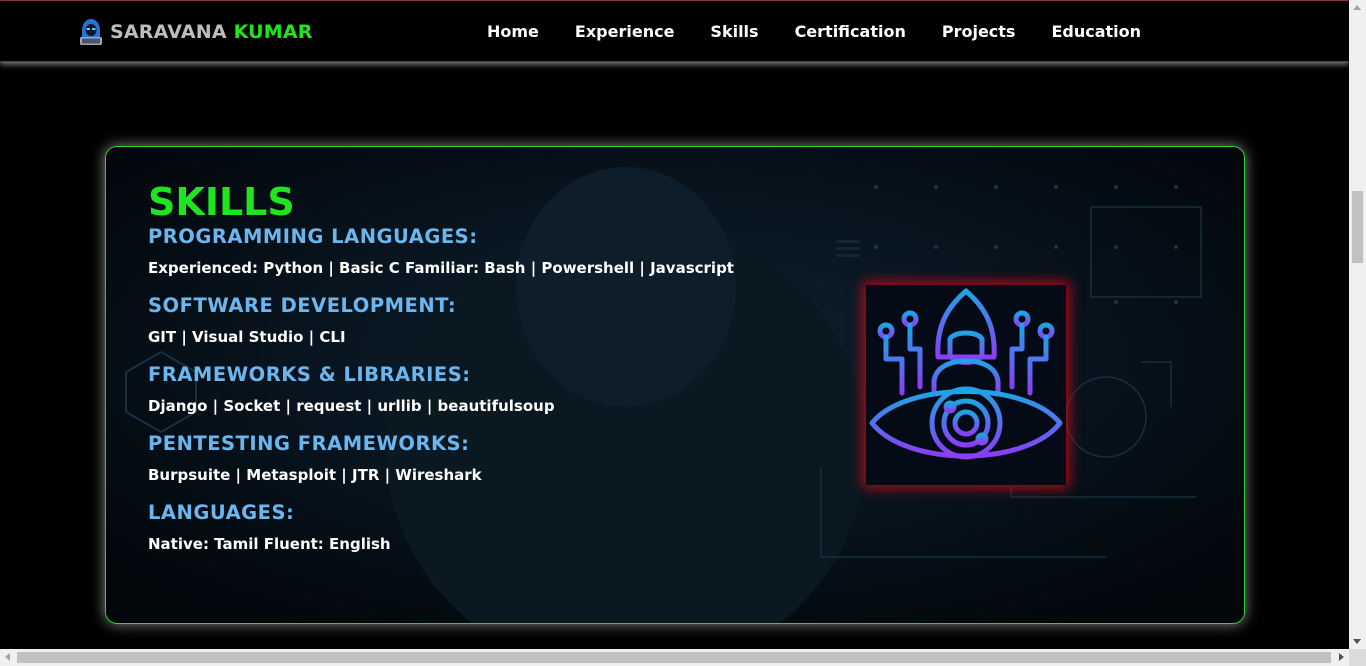 The width and height of the screenshot is (1366, 666). I want to click on brand: SARAVANA KUMAR, so click(195, 32).